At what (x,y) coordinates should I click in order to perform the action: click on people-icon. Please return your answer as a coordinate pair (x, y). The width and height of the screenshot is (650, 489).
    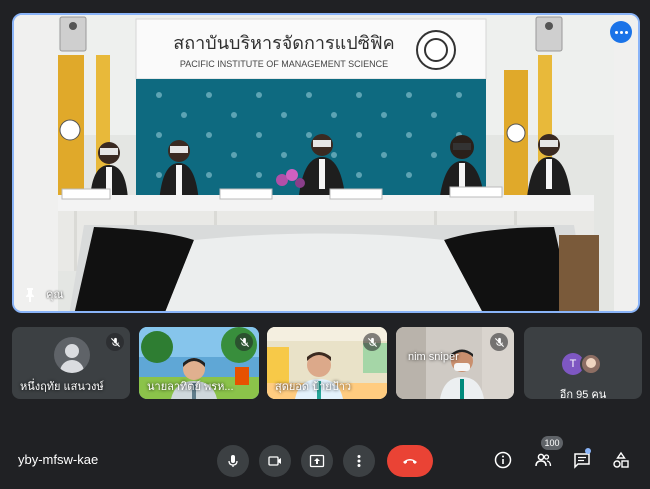
    Looking at the image, I should click on (543, 460).